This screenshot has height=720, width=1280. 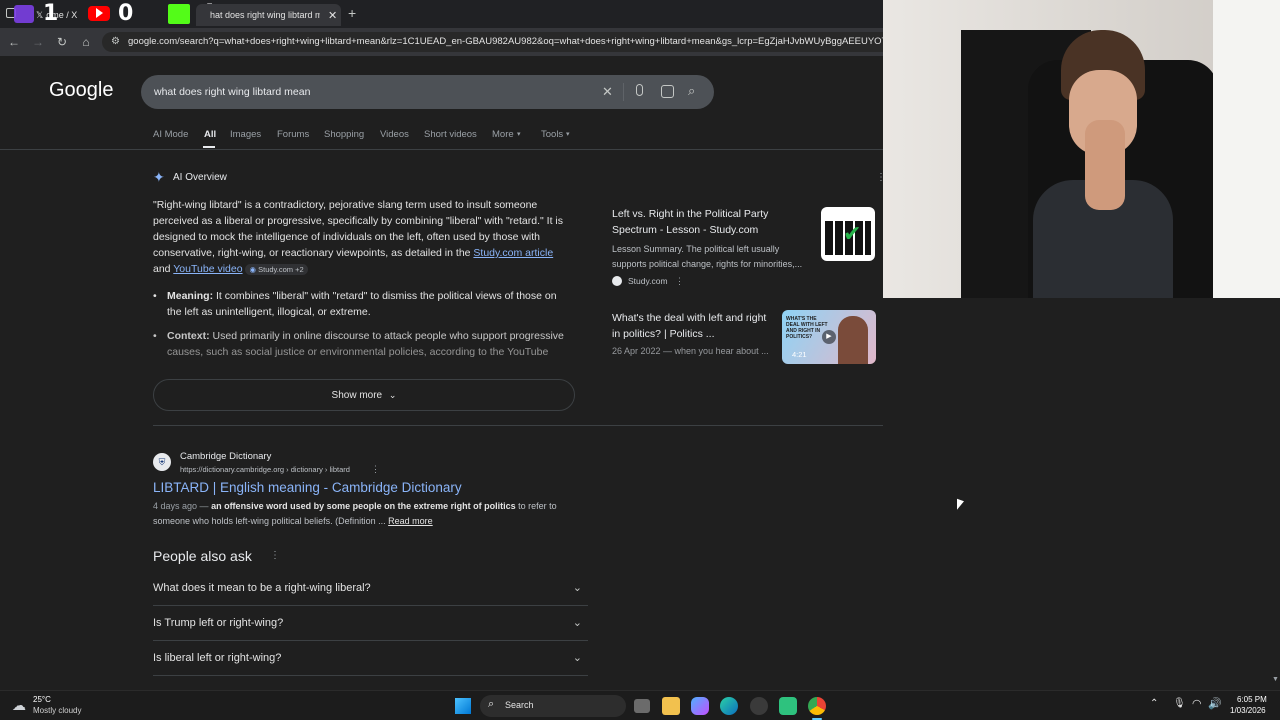 I want to click on wifi-icon: ◠, so click(x=1197, y=703).